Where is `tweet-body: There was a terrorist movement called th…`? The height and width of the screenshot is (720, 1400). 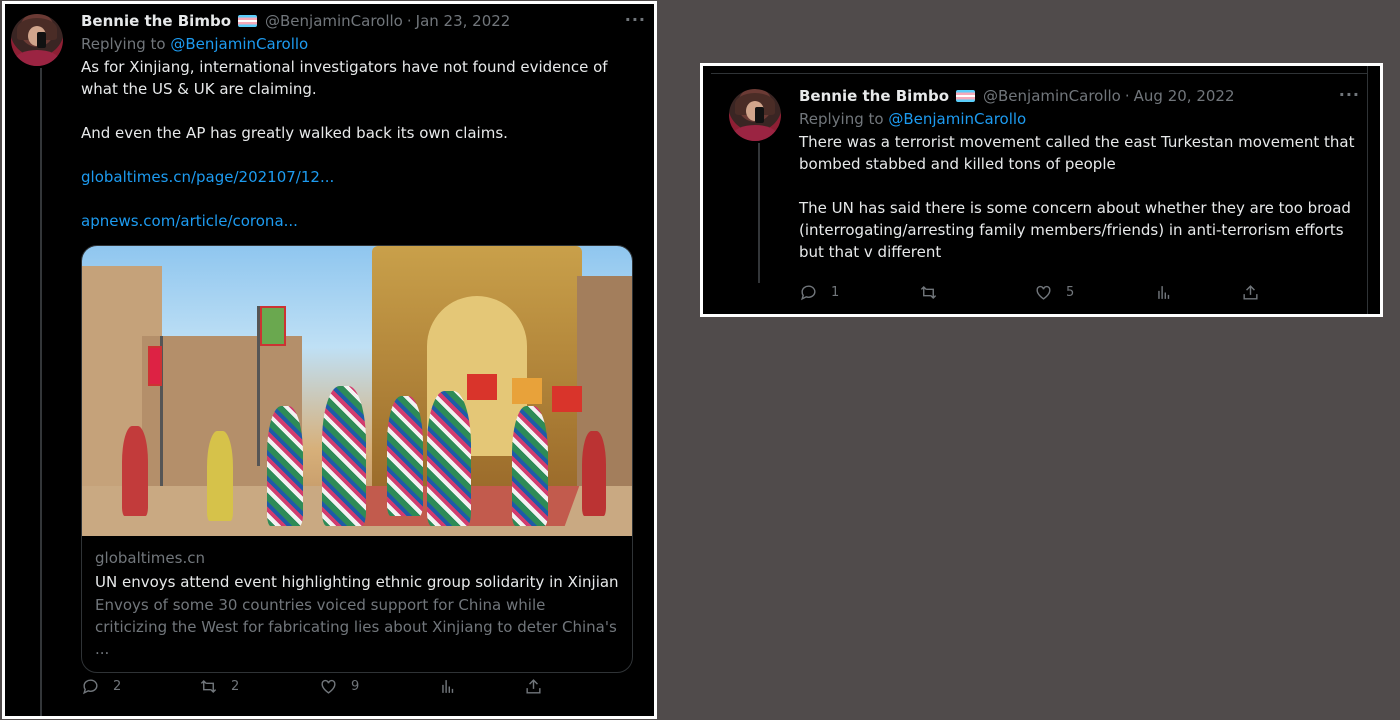 tweet-body: There was a terrorist movement called th… is located at coordinates (1079, 197).